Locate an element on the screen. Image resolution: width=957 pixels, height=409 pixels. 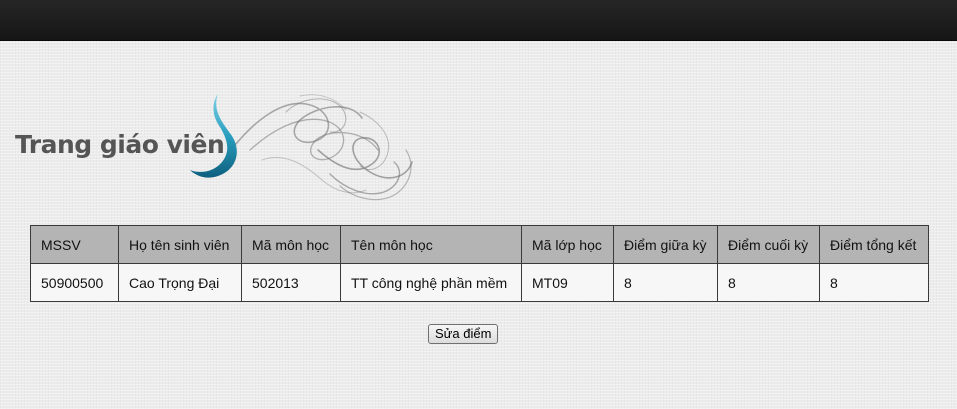
column-header-course-name: Tên môn học is located at coordinates (431, 244).